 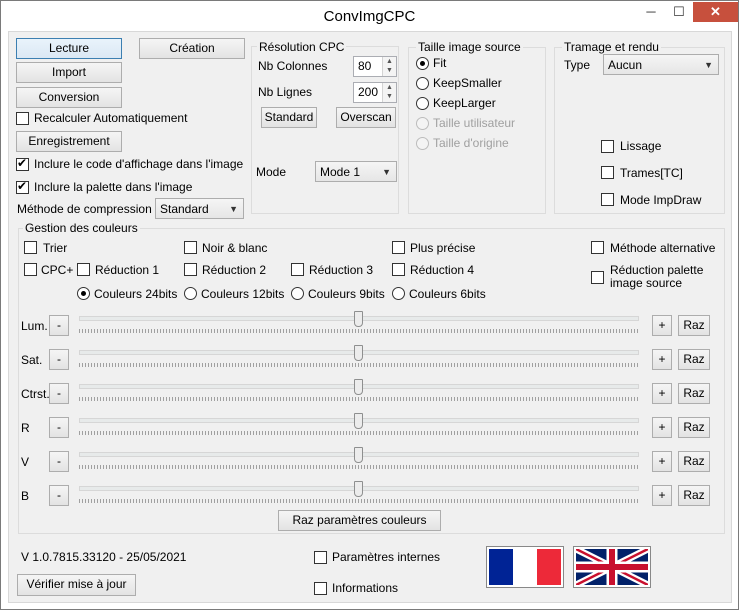 What do you see at coordinates (297, 269) in the screenshot?
I see `reduction3-checkbox` at bounding box center [297, 269].